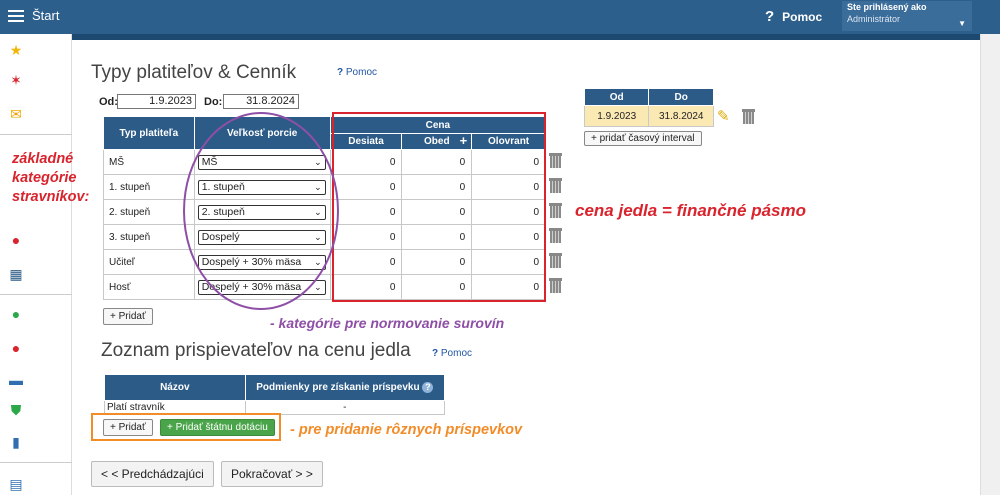 This screenshot has width=1000, height=495. What do you see at coordinates (16, 314) in the screenshot?
I see `check-icon: ●` at bounding box center [16, 314].